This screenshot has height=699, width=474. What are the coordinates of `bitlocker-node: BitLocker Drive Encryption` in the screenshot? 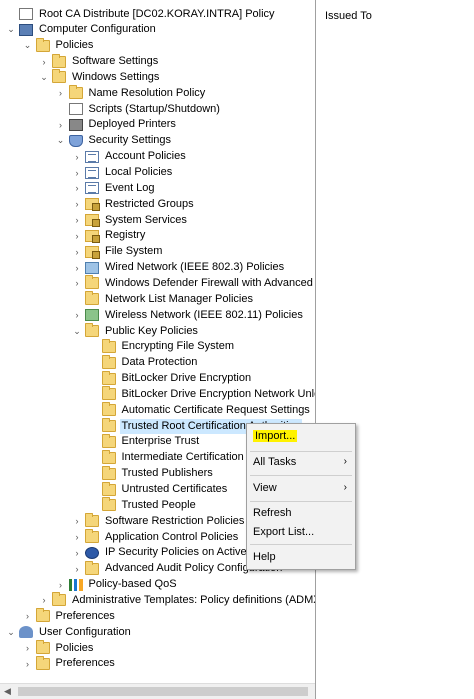 It's located at (171, 378).